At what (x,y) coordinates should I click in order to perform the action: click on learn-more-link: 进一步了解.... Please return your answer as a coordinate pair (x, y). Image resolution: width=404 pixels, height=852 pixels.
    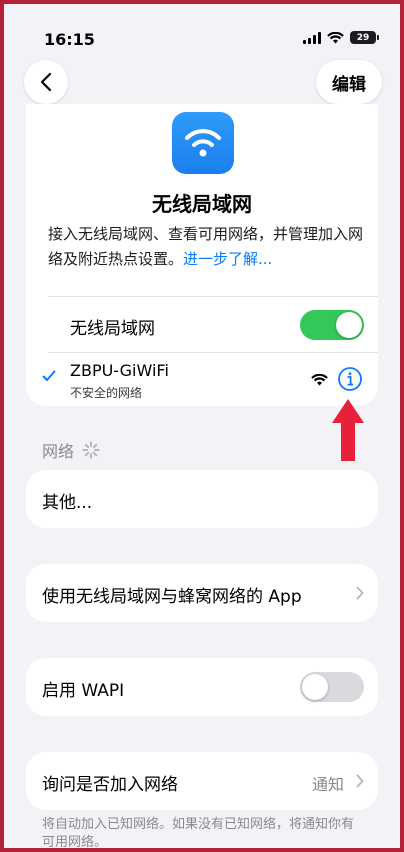
    Looking at the image, I should click on (227, 259).